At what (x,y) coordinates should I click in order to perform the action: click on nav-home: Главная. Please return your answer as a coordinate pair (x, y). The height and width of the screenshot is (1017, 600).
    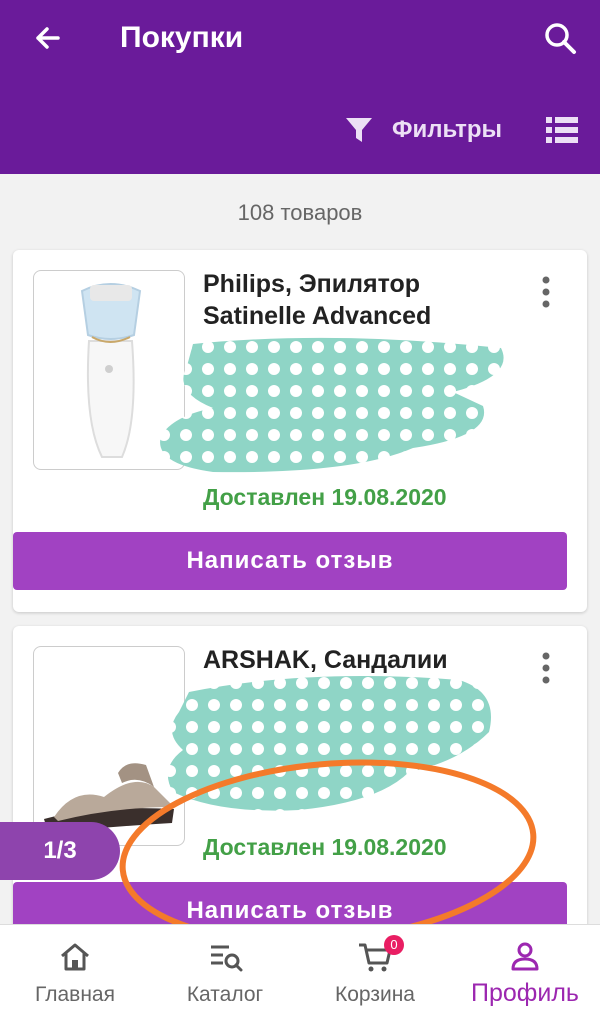
    Looking at the image, I should click on (75, 971).